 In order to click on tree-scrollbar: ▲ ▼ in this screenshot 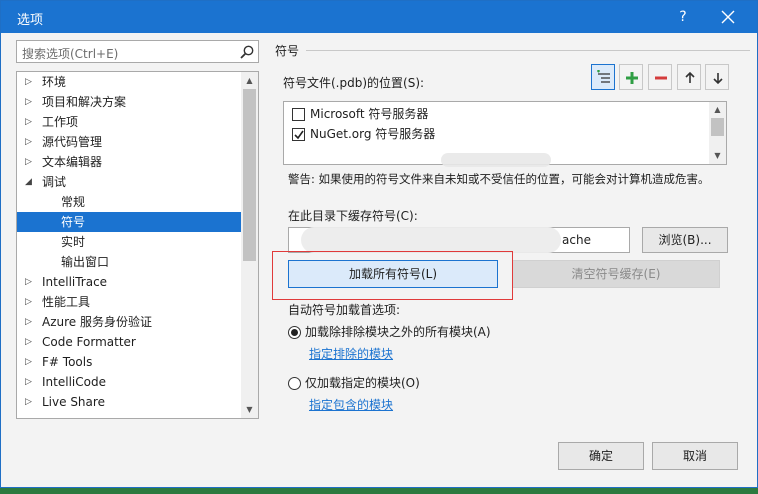, I will do `click(249, 245)`.